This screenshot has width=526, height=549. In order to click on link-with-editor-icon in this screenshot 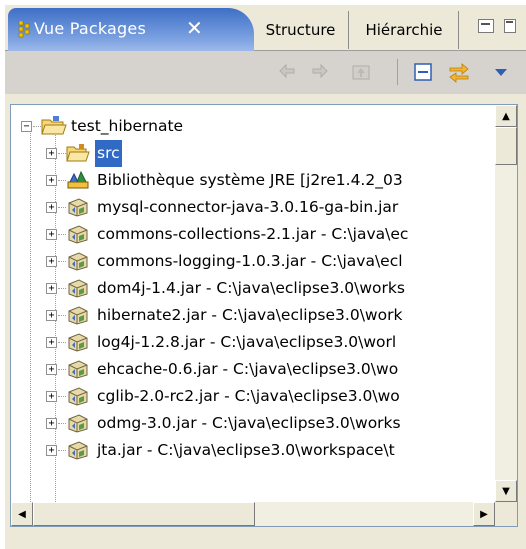, I will do `click(459, 72)`.